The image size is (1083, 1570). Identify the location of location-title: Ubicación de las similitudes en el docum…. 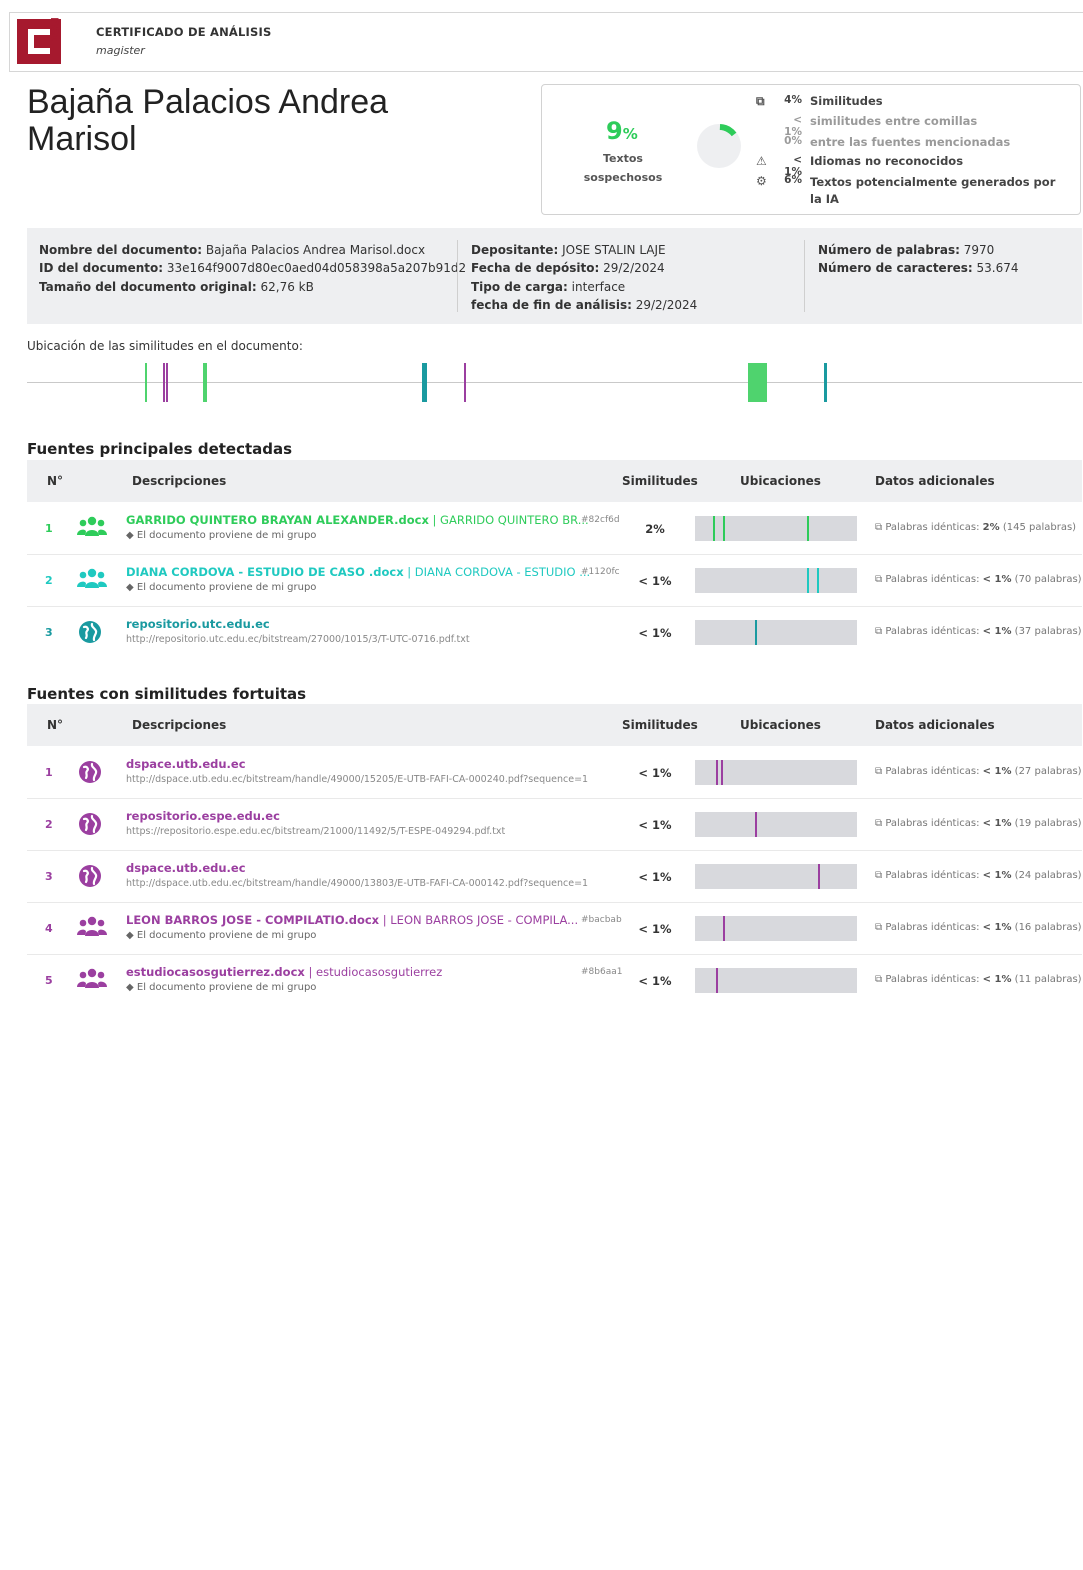
(165, 346).